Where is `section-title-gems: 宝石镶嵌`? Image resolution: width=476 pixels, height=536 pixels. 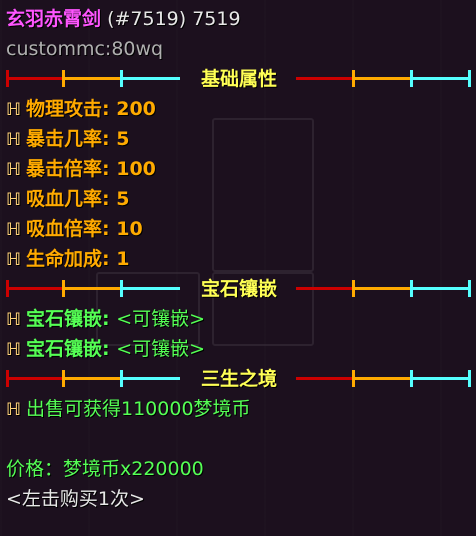 section-title-gems: 宝石镶嵌 is located at coordinates (238, 289).